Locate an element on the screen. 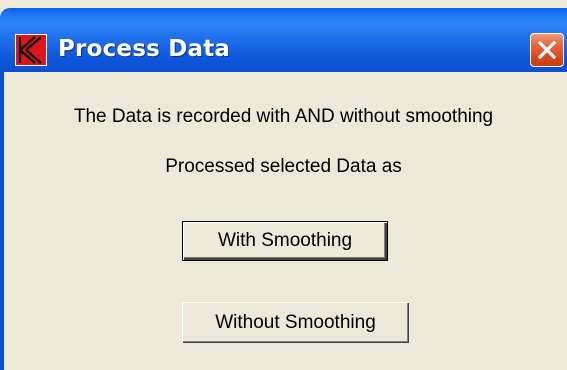 The width and height of the screenshot is (567, 370). k-logo-icon is located at coordinates (31, 50).